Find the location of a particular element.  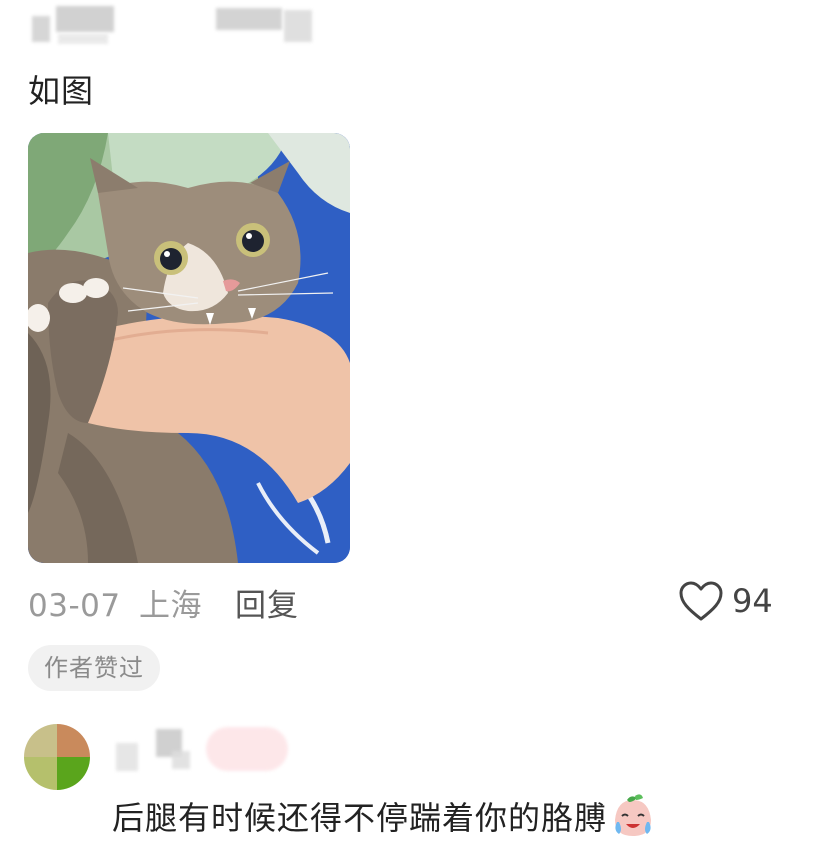

comment-date: 03-07 is located at coordinates (74, 606).